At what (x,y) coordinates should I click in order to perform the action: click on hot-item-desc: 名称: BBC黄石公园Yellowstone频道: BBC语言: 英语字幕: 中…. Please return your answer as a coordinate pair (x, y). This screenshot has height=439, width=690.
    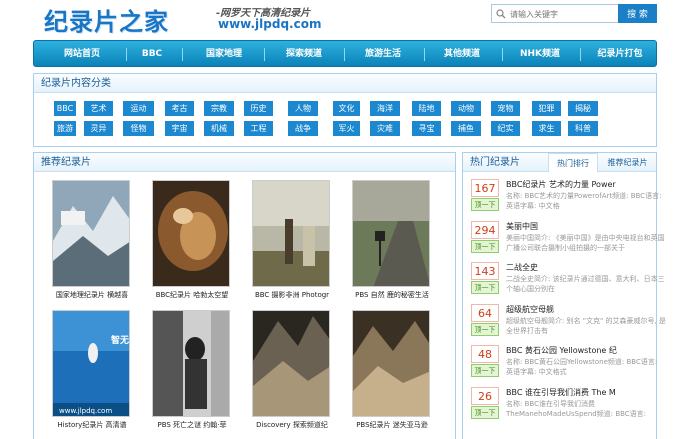
    Looking at the image, I should click on (582, 367).